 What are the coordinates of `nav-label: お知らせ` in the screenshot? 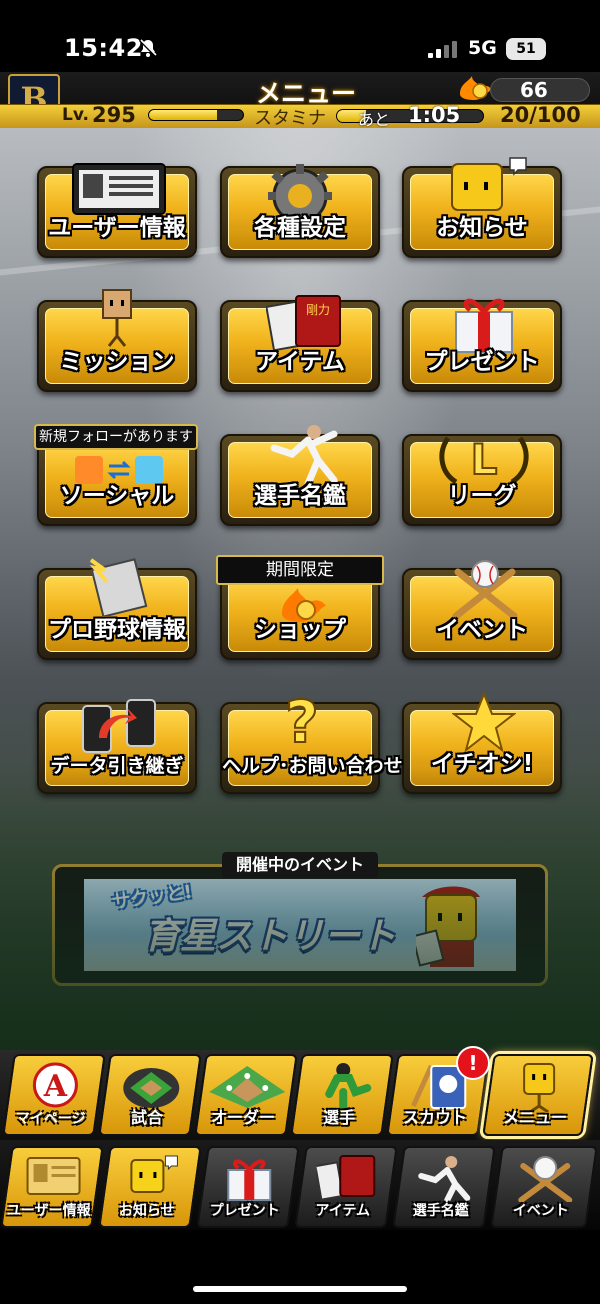 It's located at (146, 1211).